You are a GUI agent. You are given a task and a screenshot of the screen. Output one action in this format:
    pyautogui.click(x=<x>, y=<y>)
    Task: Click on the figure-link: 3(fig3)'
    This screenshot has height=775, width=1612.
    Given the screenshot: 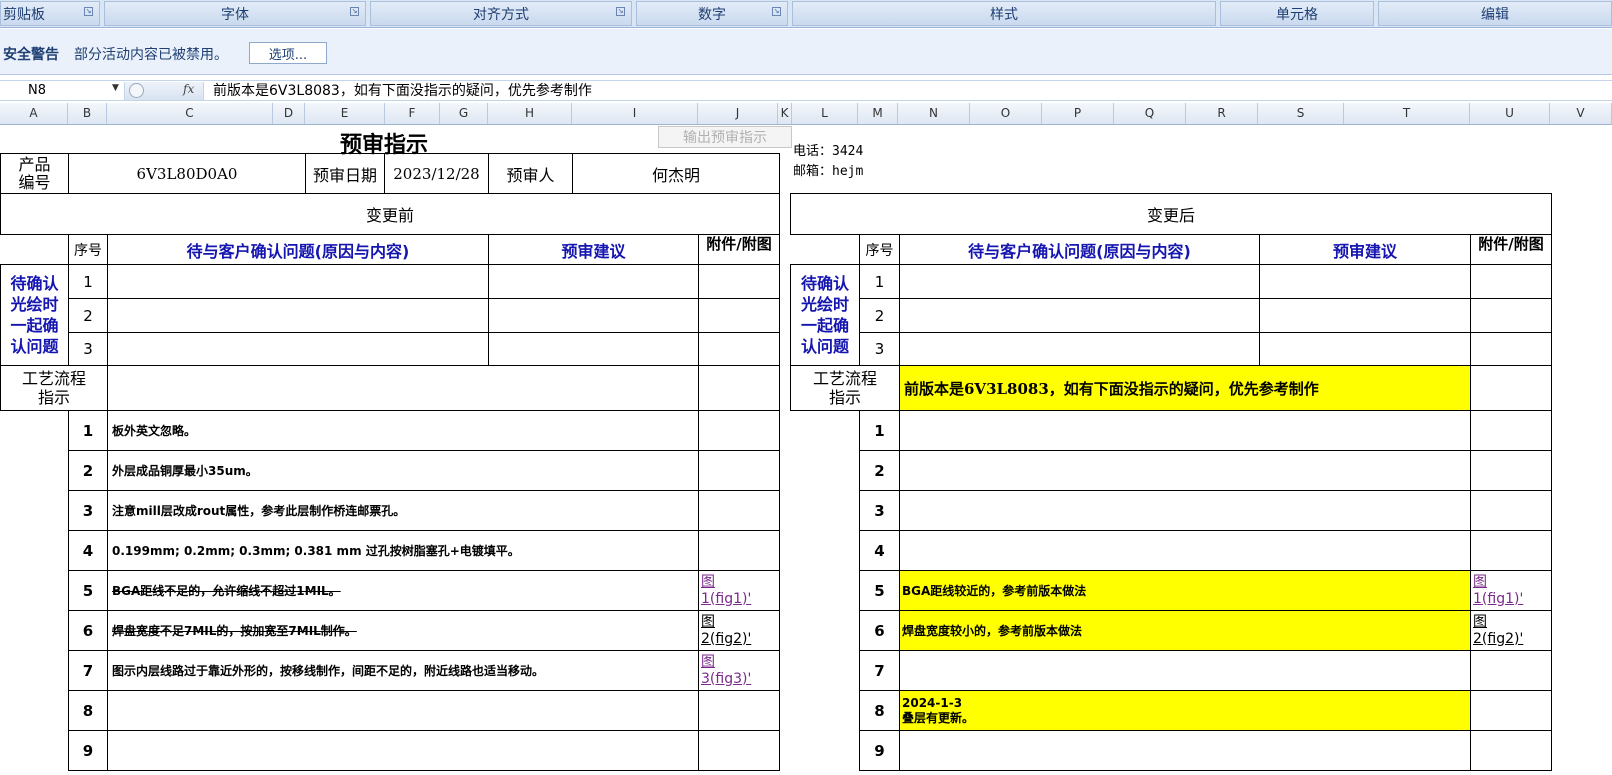 What is the action you would take?
    pyautogui.click(x=726, y=679)
    